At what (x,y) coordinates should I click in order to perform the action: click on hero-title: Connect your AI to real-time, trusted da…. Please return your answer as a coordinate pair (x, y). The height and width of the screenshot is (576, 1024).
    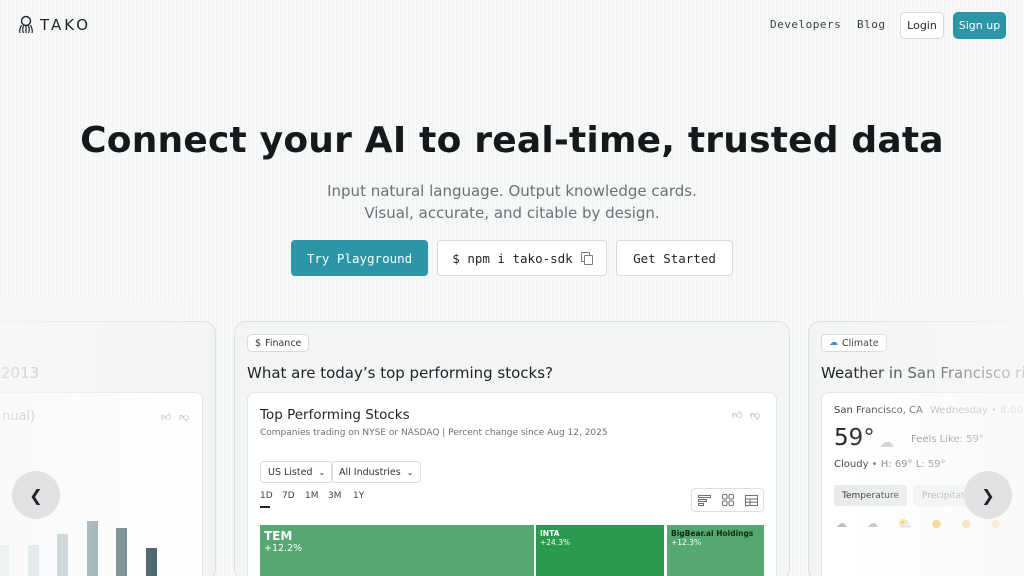
    Looking at the image, I should click on (512, 140).